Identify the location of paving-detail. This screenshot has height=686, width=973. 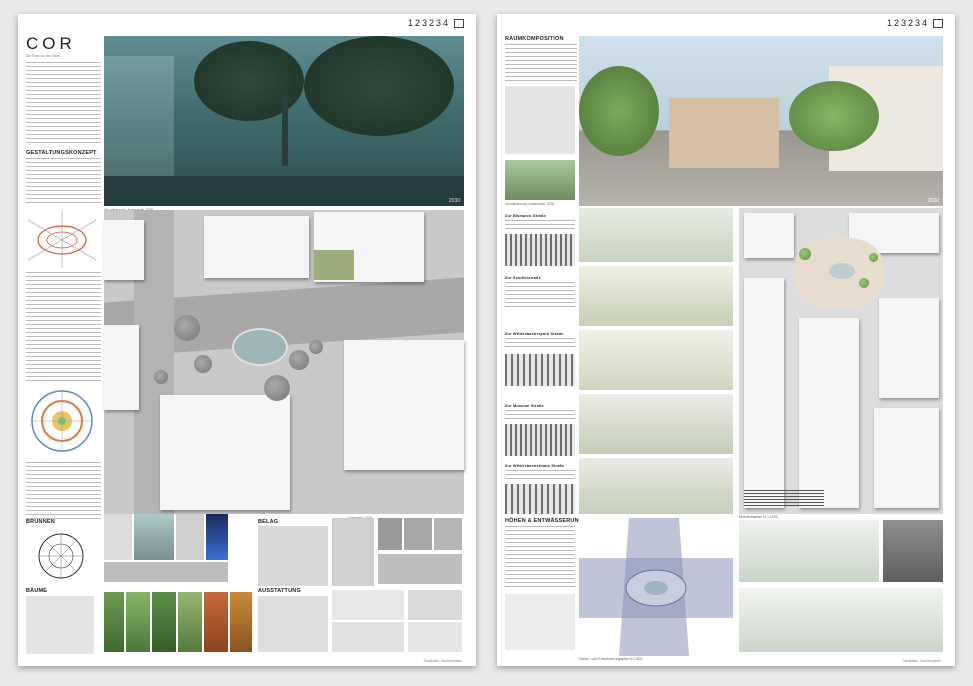
(353, 552).